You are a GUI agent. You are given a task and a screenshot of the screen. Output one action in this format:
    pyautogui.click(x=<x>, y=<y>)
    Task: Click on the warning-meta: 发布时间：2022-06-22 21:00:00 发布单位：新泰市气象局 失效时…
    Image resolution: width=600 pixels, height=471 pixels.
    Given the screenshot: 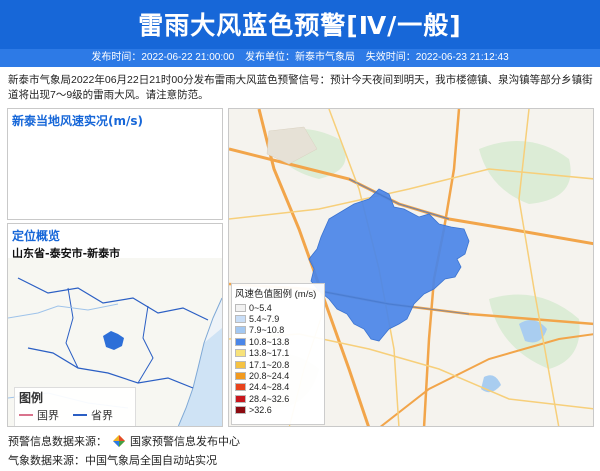 What is the action you would take?
    pyautogui.click(x=300, y=58)
    